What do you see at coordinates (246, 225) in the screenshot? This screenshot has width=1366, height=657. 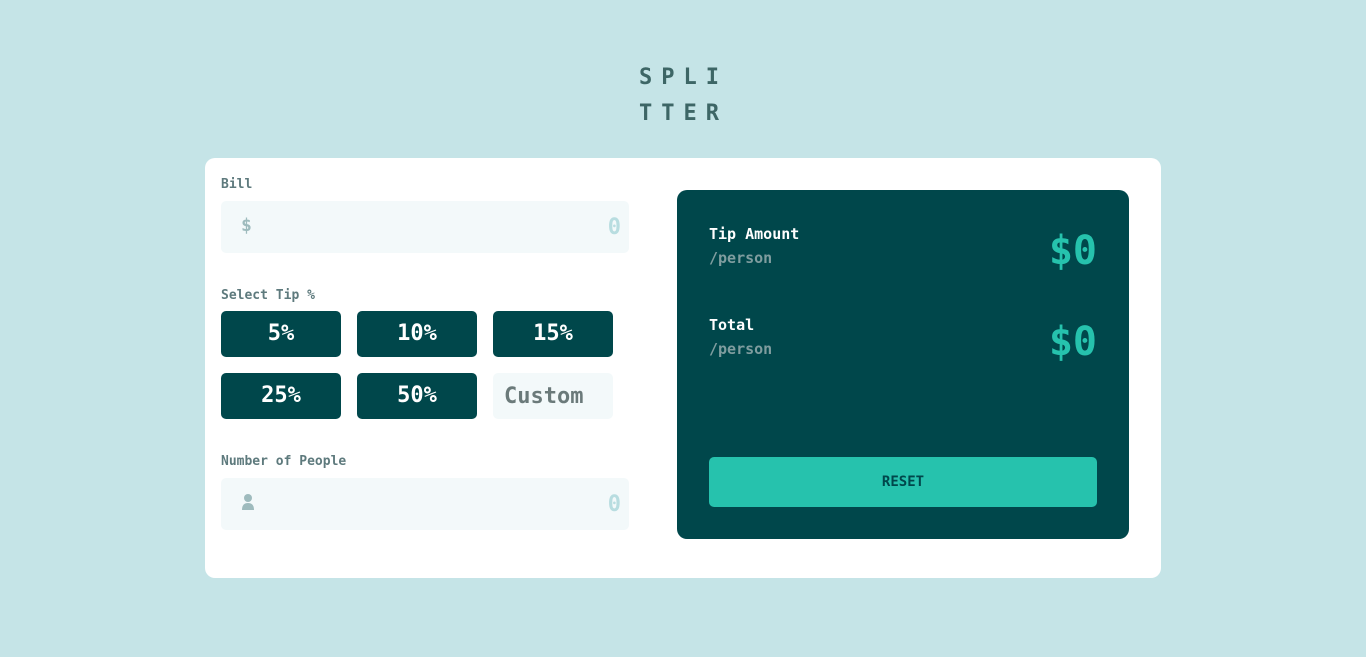 I see `dollar-icon: $` at bounding box center [246, 225].